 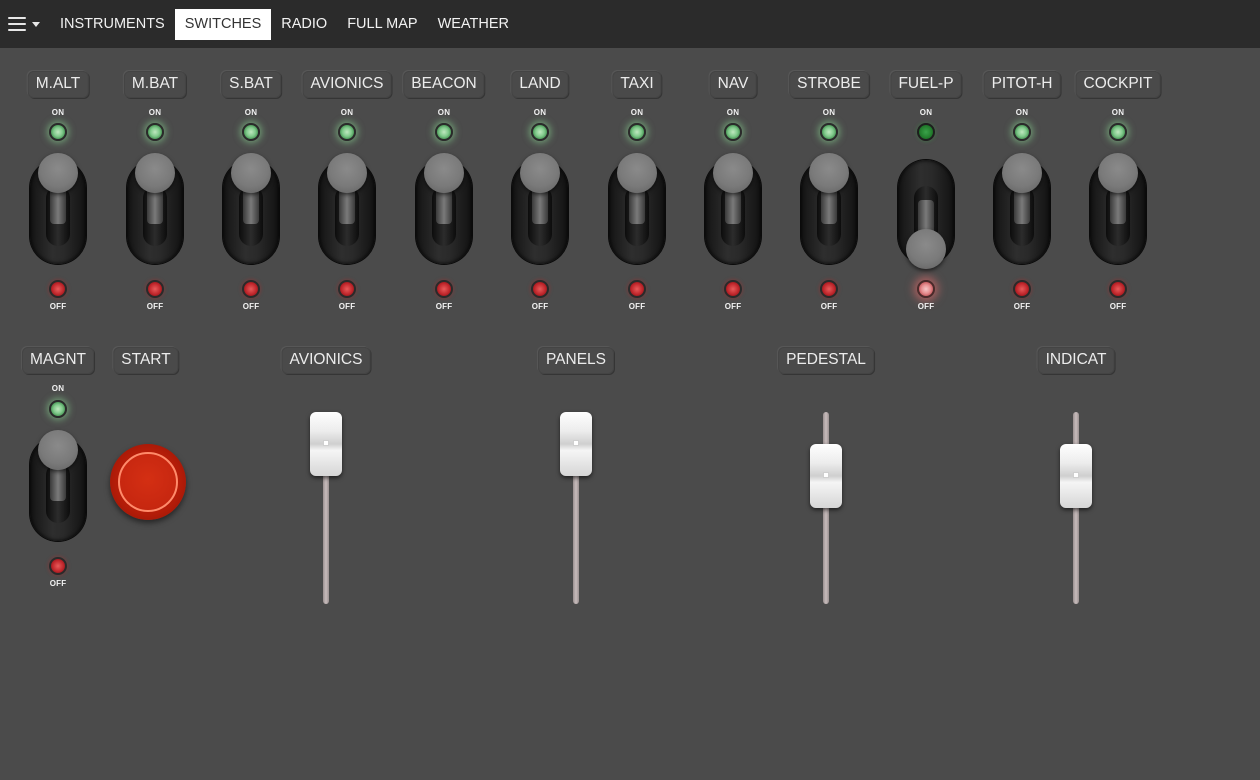 What do you see at coordinates (829, 289) in the screenshot?
I see `strobe-off-led` at bounding box center [829, 289].